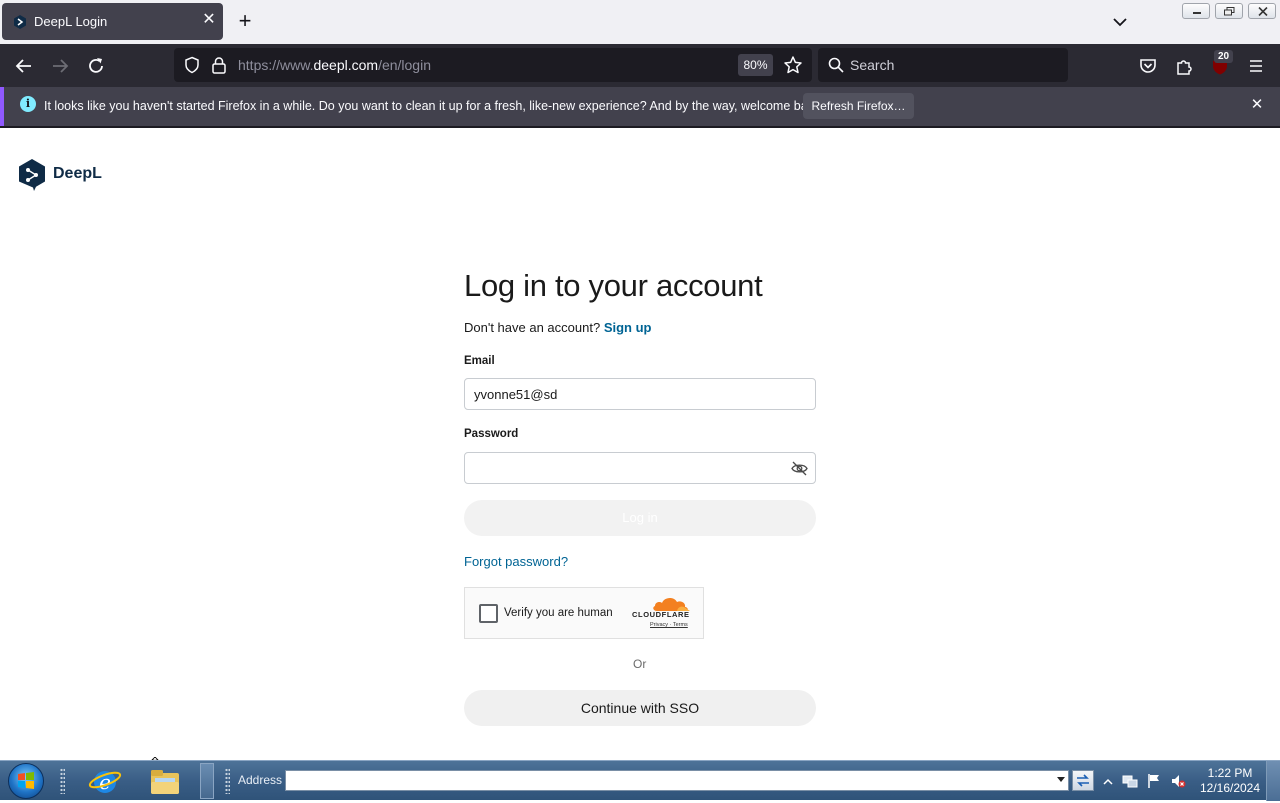 This screenshot has width=1280, height=803. Describe the element at coordinates (516, 394) in the screenshot. I see `email-value: yvonne51@sd` at that location.